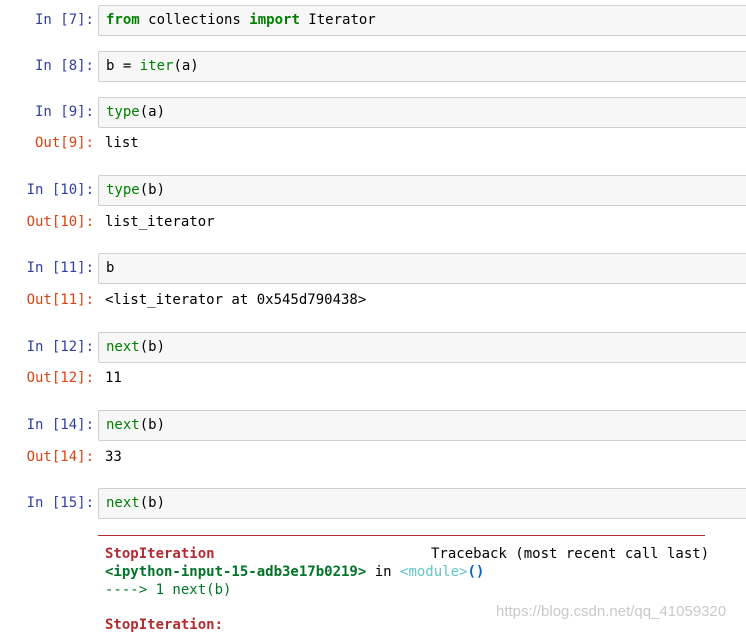 The image size is (746, 633). Describe the element at coordinates (194, 20) in the screenshot. I see `code-module: collections` at that location.